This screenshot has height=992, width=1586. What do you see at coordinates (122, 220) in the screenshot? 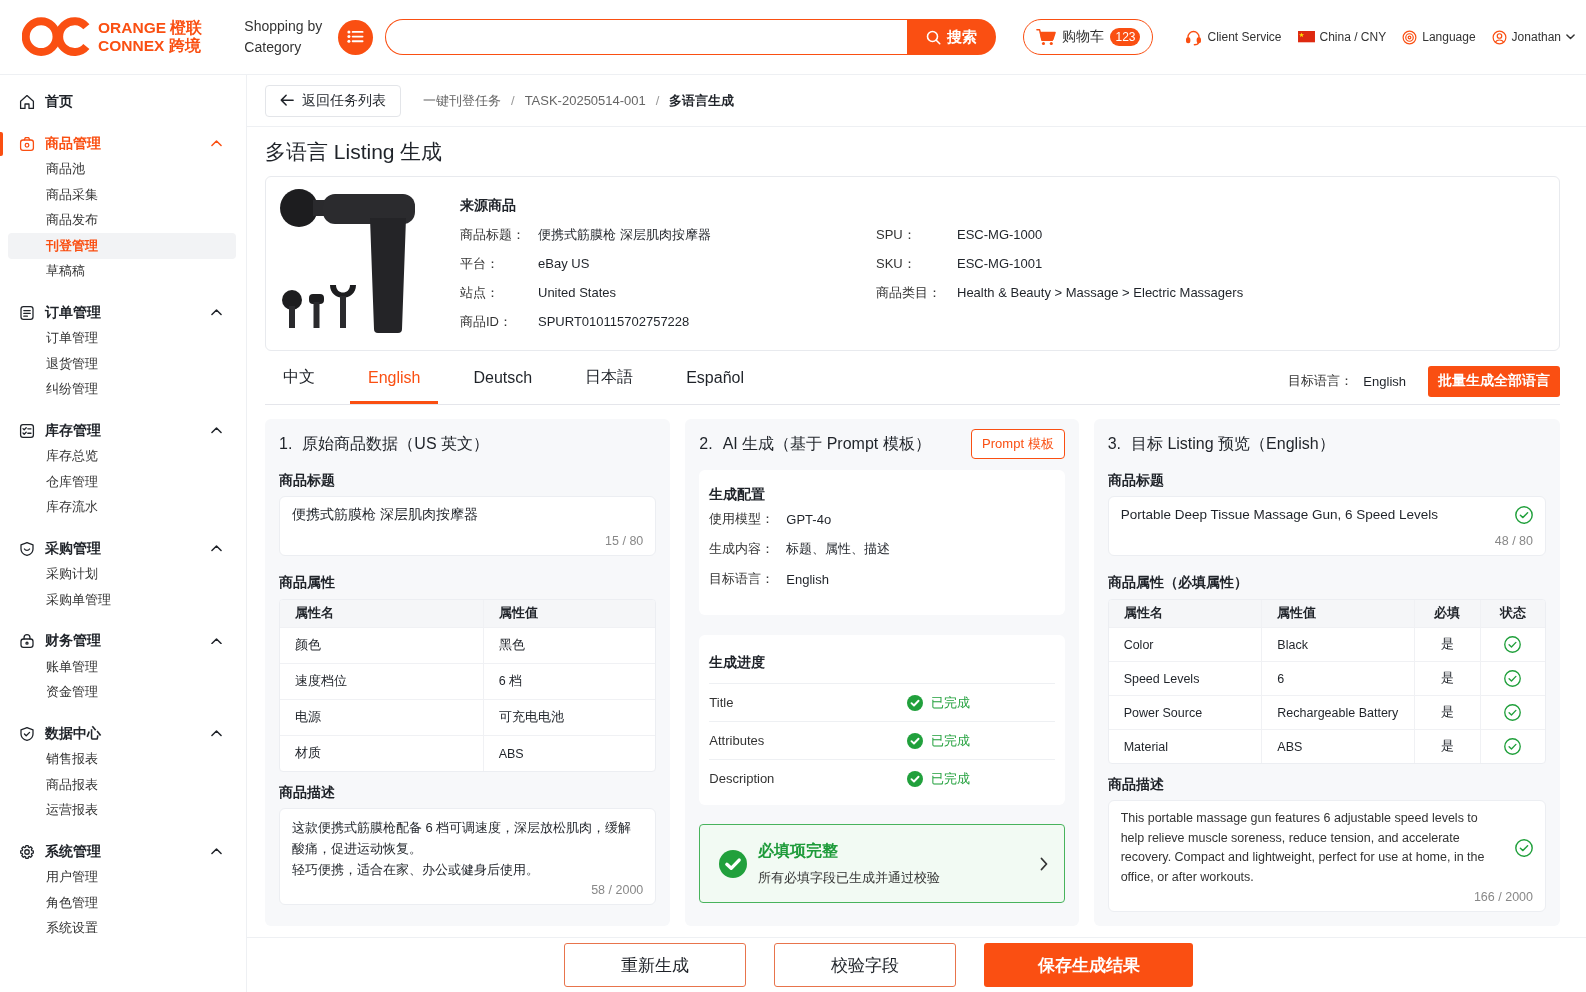
I see `sidebar-item: 商品发布` at bounding box center [122, 220].